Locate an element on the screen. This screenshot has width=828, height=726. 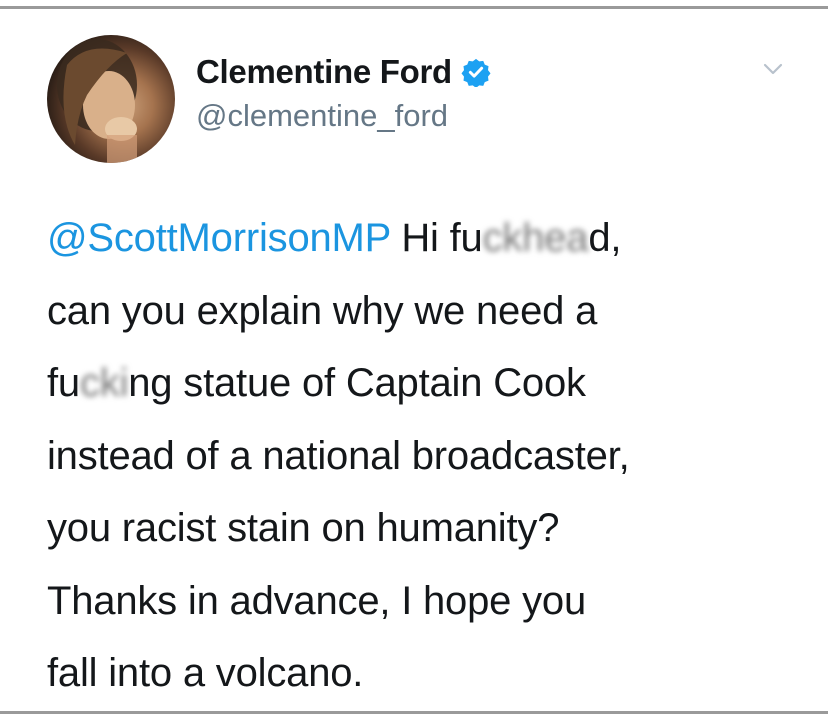
profile-photo-icon is located at coordinates (97, 101).